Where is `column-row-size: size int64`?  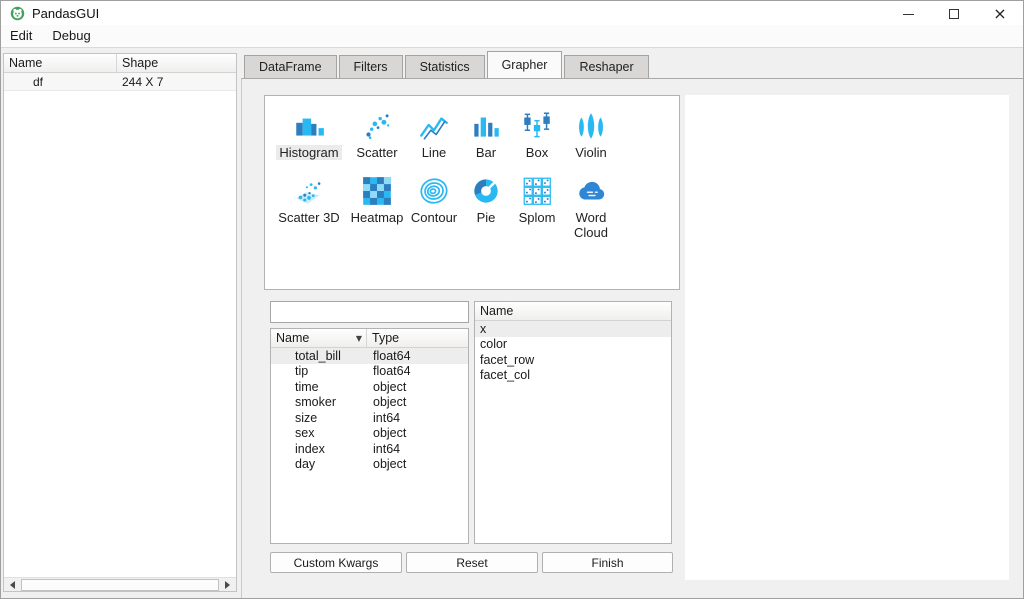
column-row-size: size int64 is located at coordinates (369, 418).